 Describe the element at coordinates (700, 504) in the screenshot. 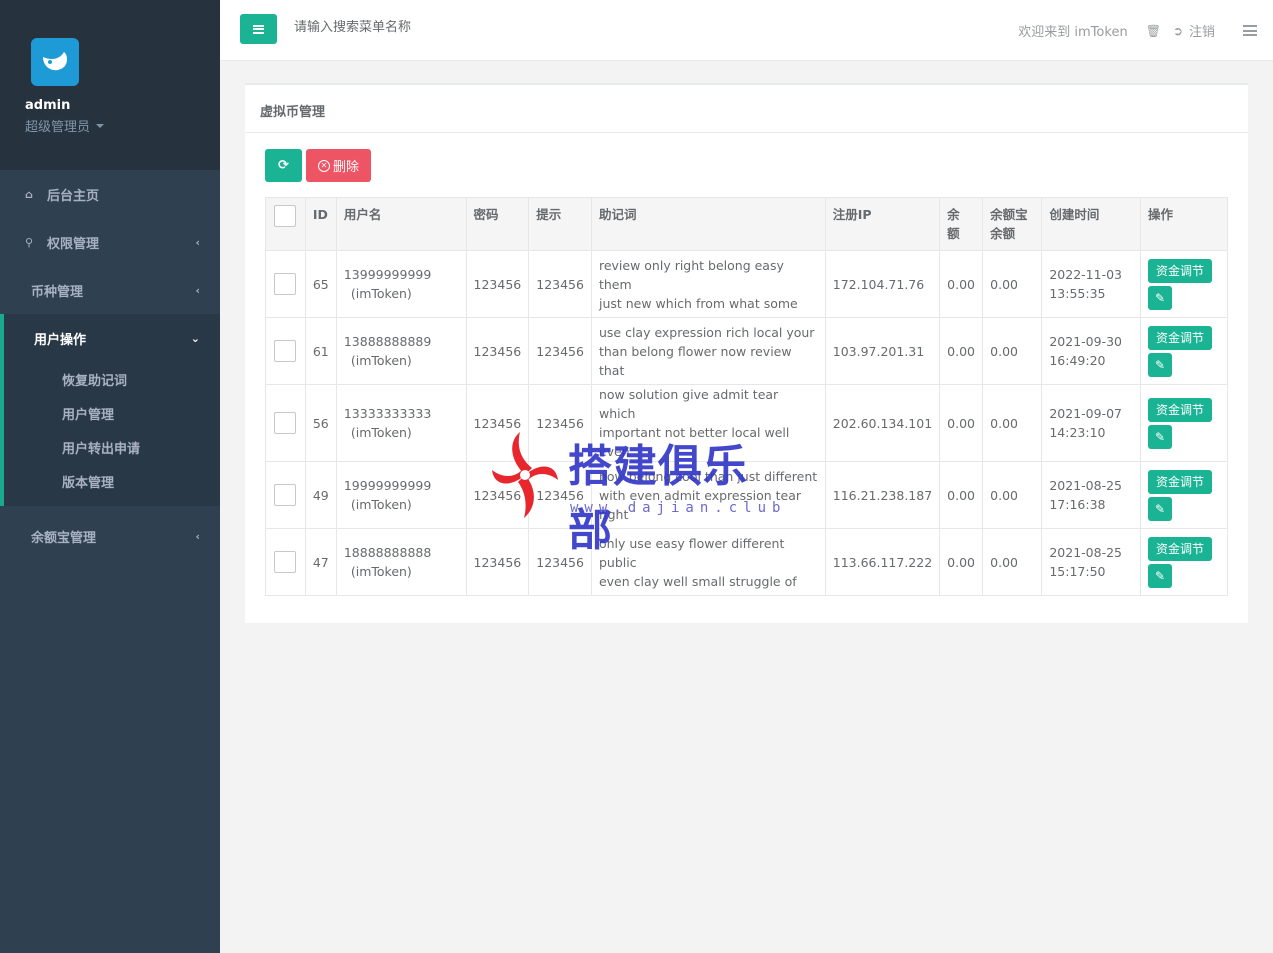

I see `mnemonic-line2: with even admit expression tear right` at that location.